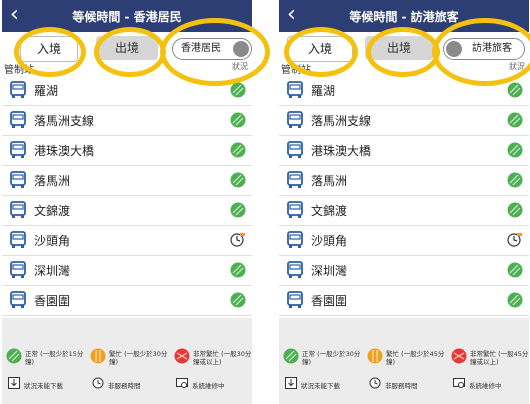  I want to click on traveller-type-toggle: 香港居民, so click(212, 49).